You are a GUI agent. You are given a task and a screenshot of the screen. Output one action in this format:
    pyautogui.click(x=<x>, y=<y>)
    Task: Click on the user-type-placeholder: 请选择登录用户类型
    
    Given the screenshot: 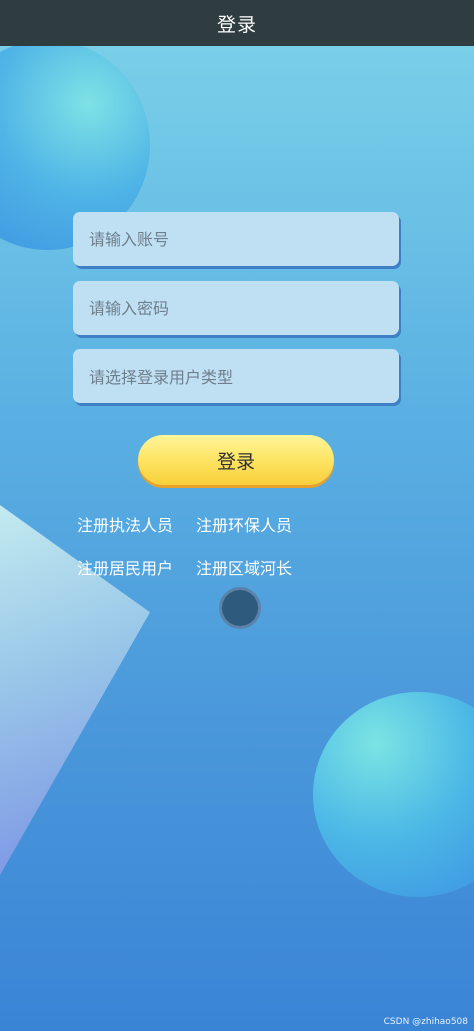 What is the action you would take?
    pyautogui.click(x=161, y=377)
    